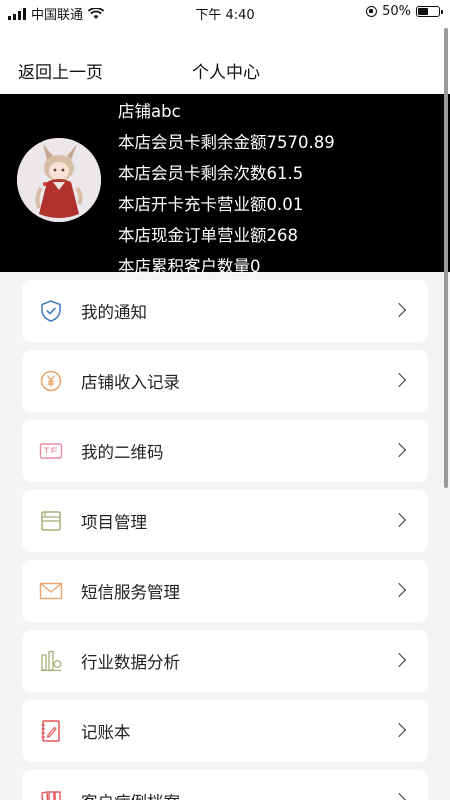 This screenshot has height=800, width=450. Describe the element at coordinates (189, 266) in the screenshot. I see `stat-customer-count: 本店累积客户数量0` at that location.